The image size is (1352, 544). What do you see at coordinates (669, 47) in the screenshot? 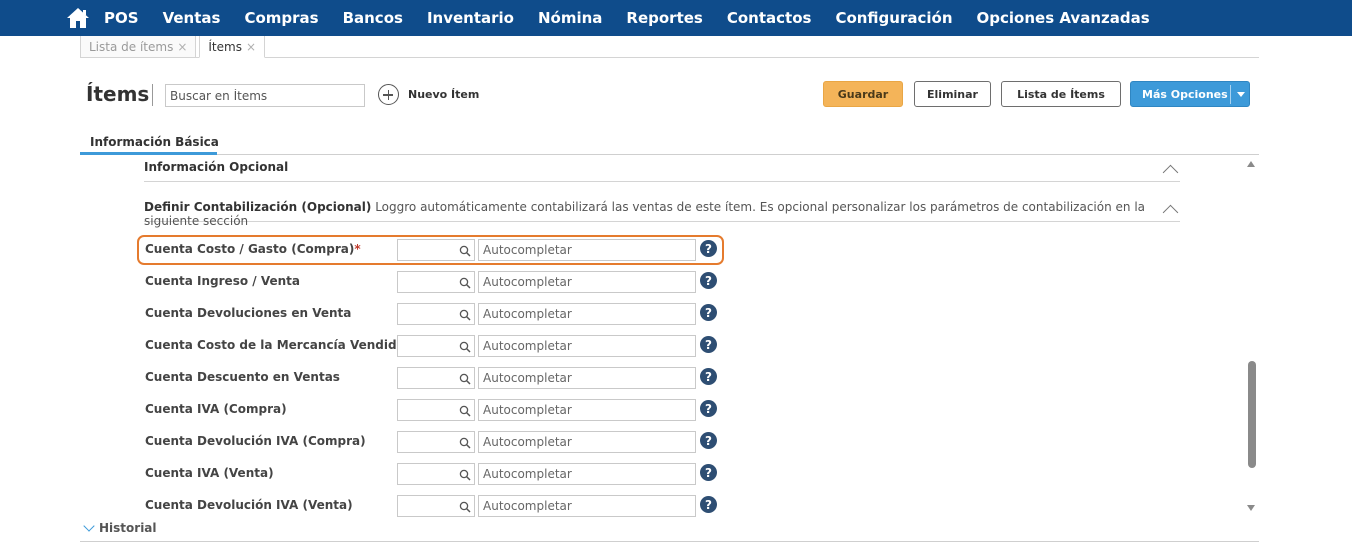
I see `tab-strip: Lista de ítems × Ítems ×` at bounding box center [669, 47].